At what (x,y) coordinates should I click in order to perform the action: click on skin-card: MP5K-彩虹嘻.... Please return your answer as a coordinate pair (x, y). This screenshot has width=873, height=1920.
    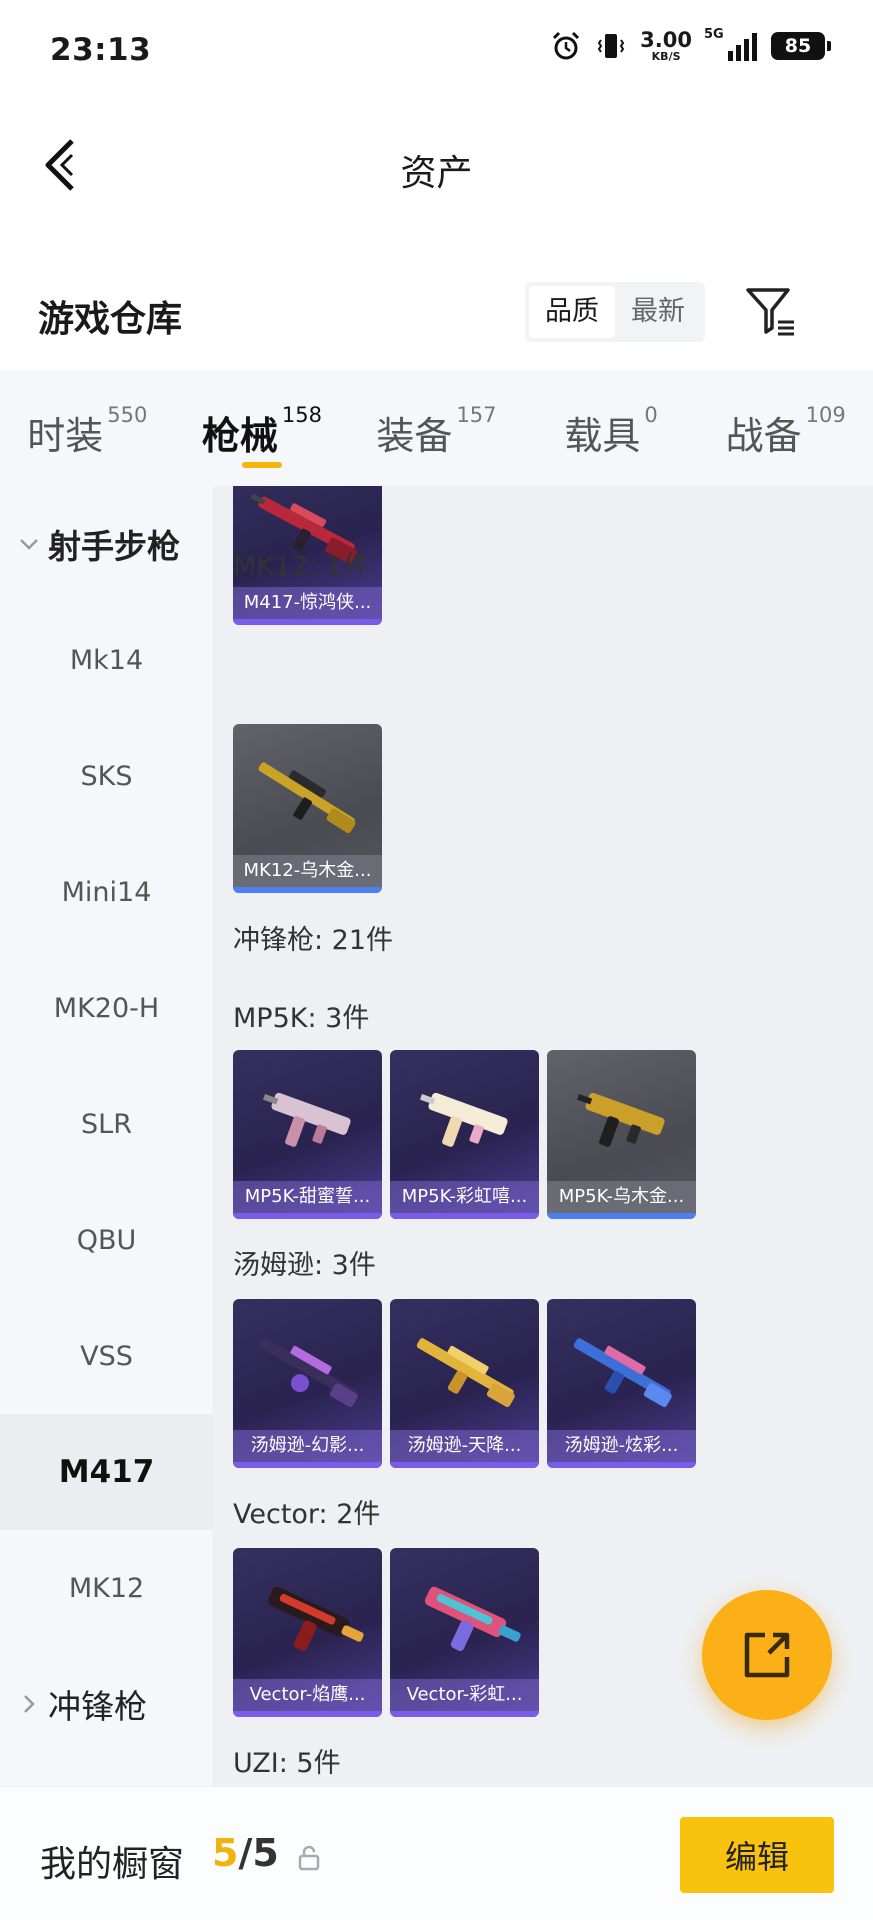
    Looking at the image, I should click on (464, 1134).